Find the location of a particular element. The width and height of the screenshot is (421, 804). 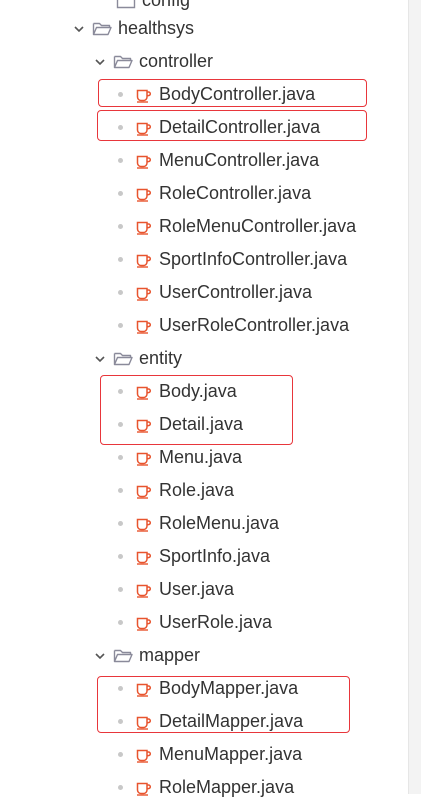

tree-file-label: RoleMenu.java is located at coordinates (219, 523).